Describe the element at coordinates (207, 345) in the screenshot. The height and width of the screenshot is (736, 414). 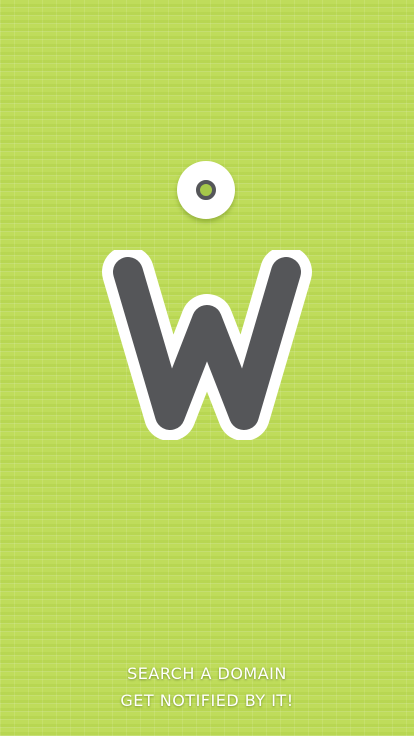
I see `w-letter-logo-icon` at that location.